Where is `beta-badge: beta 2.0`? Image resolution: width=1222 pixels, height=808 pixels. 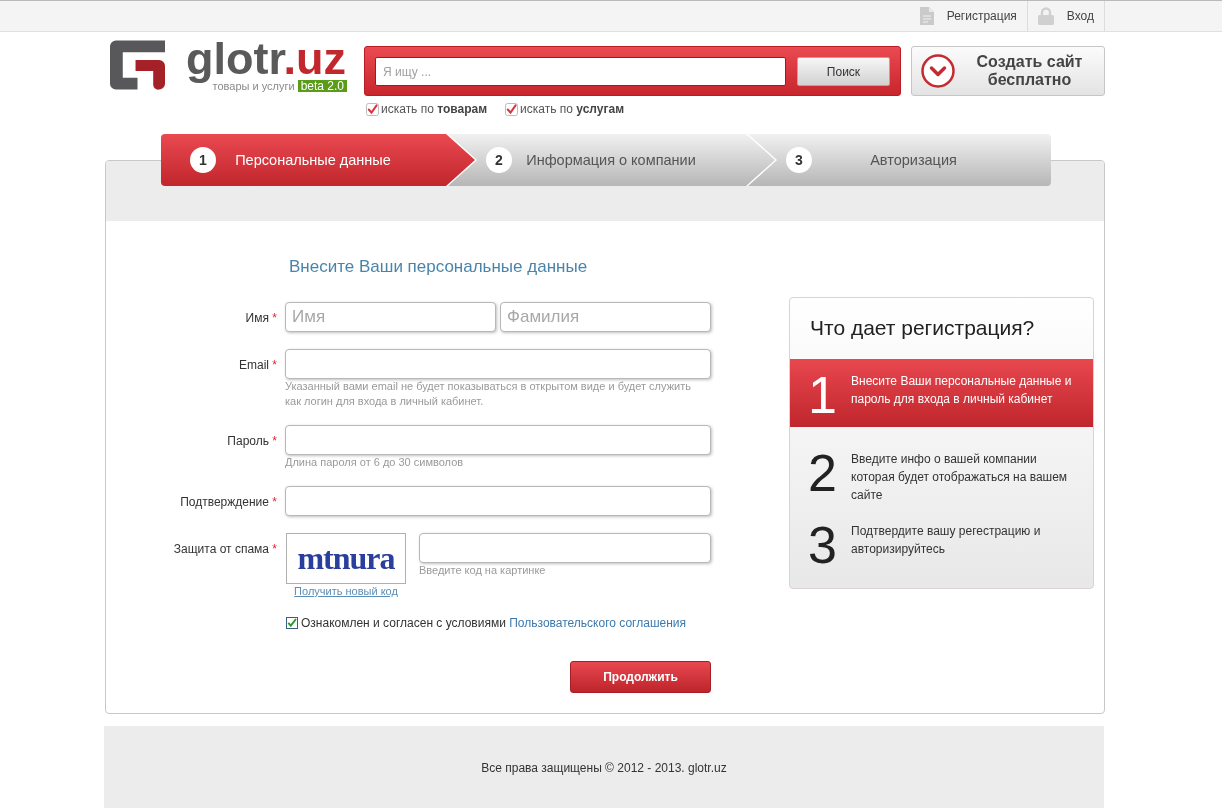
beta-badge: beta 2.0 is located at coordinates (322, 86).